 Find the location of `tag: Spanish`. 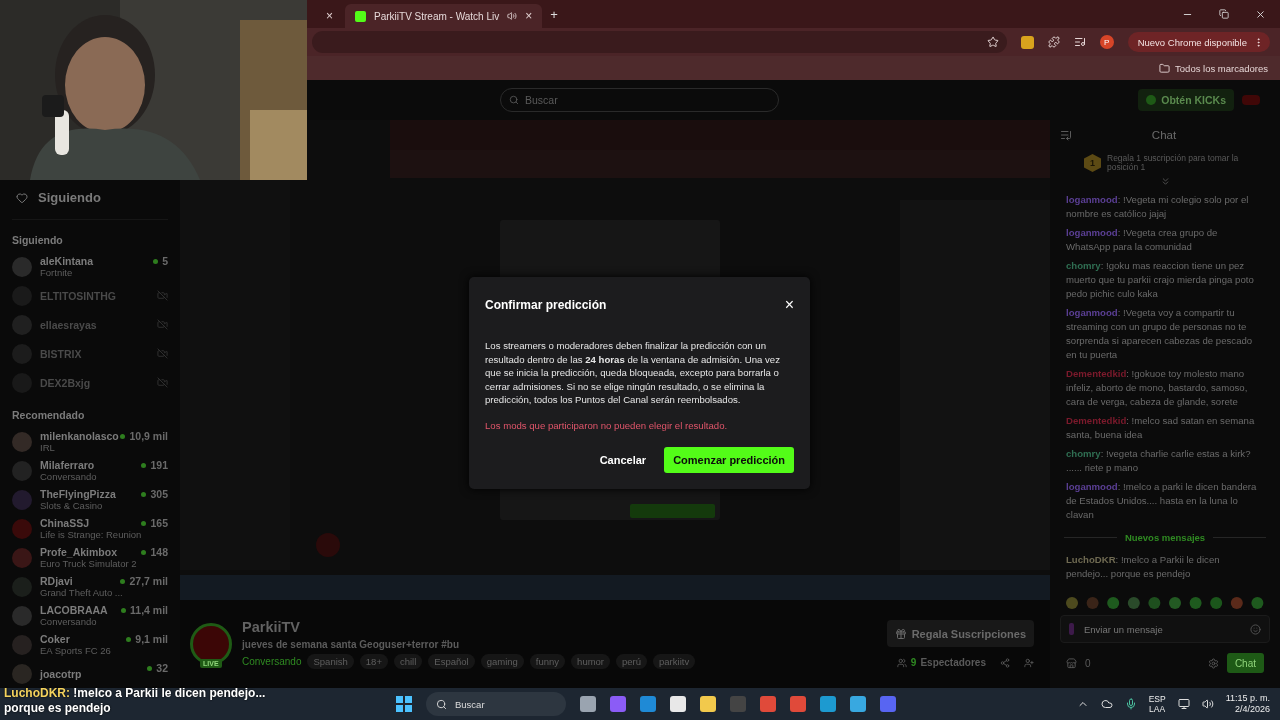

tag: Spanish is located at coordinates (330, 661).